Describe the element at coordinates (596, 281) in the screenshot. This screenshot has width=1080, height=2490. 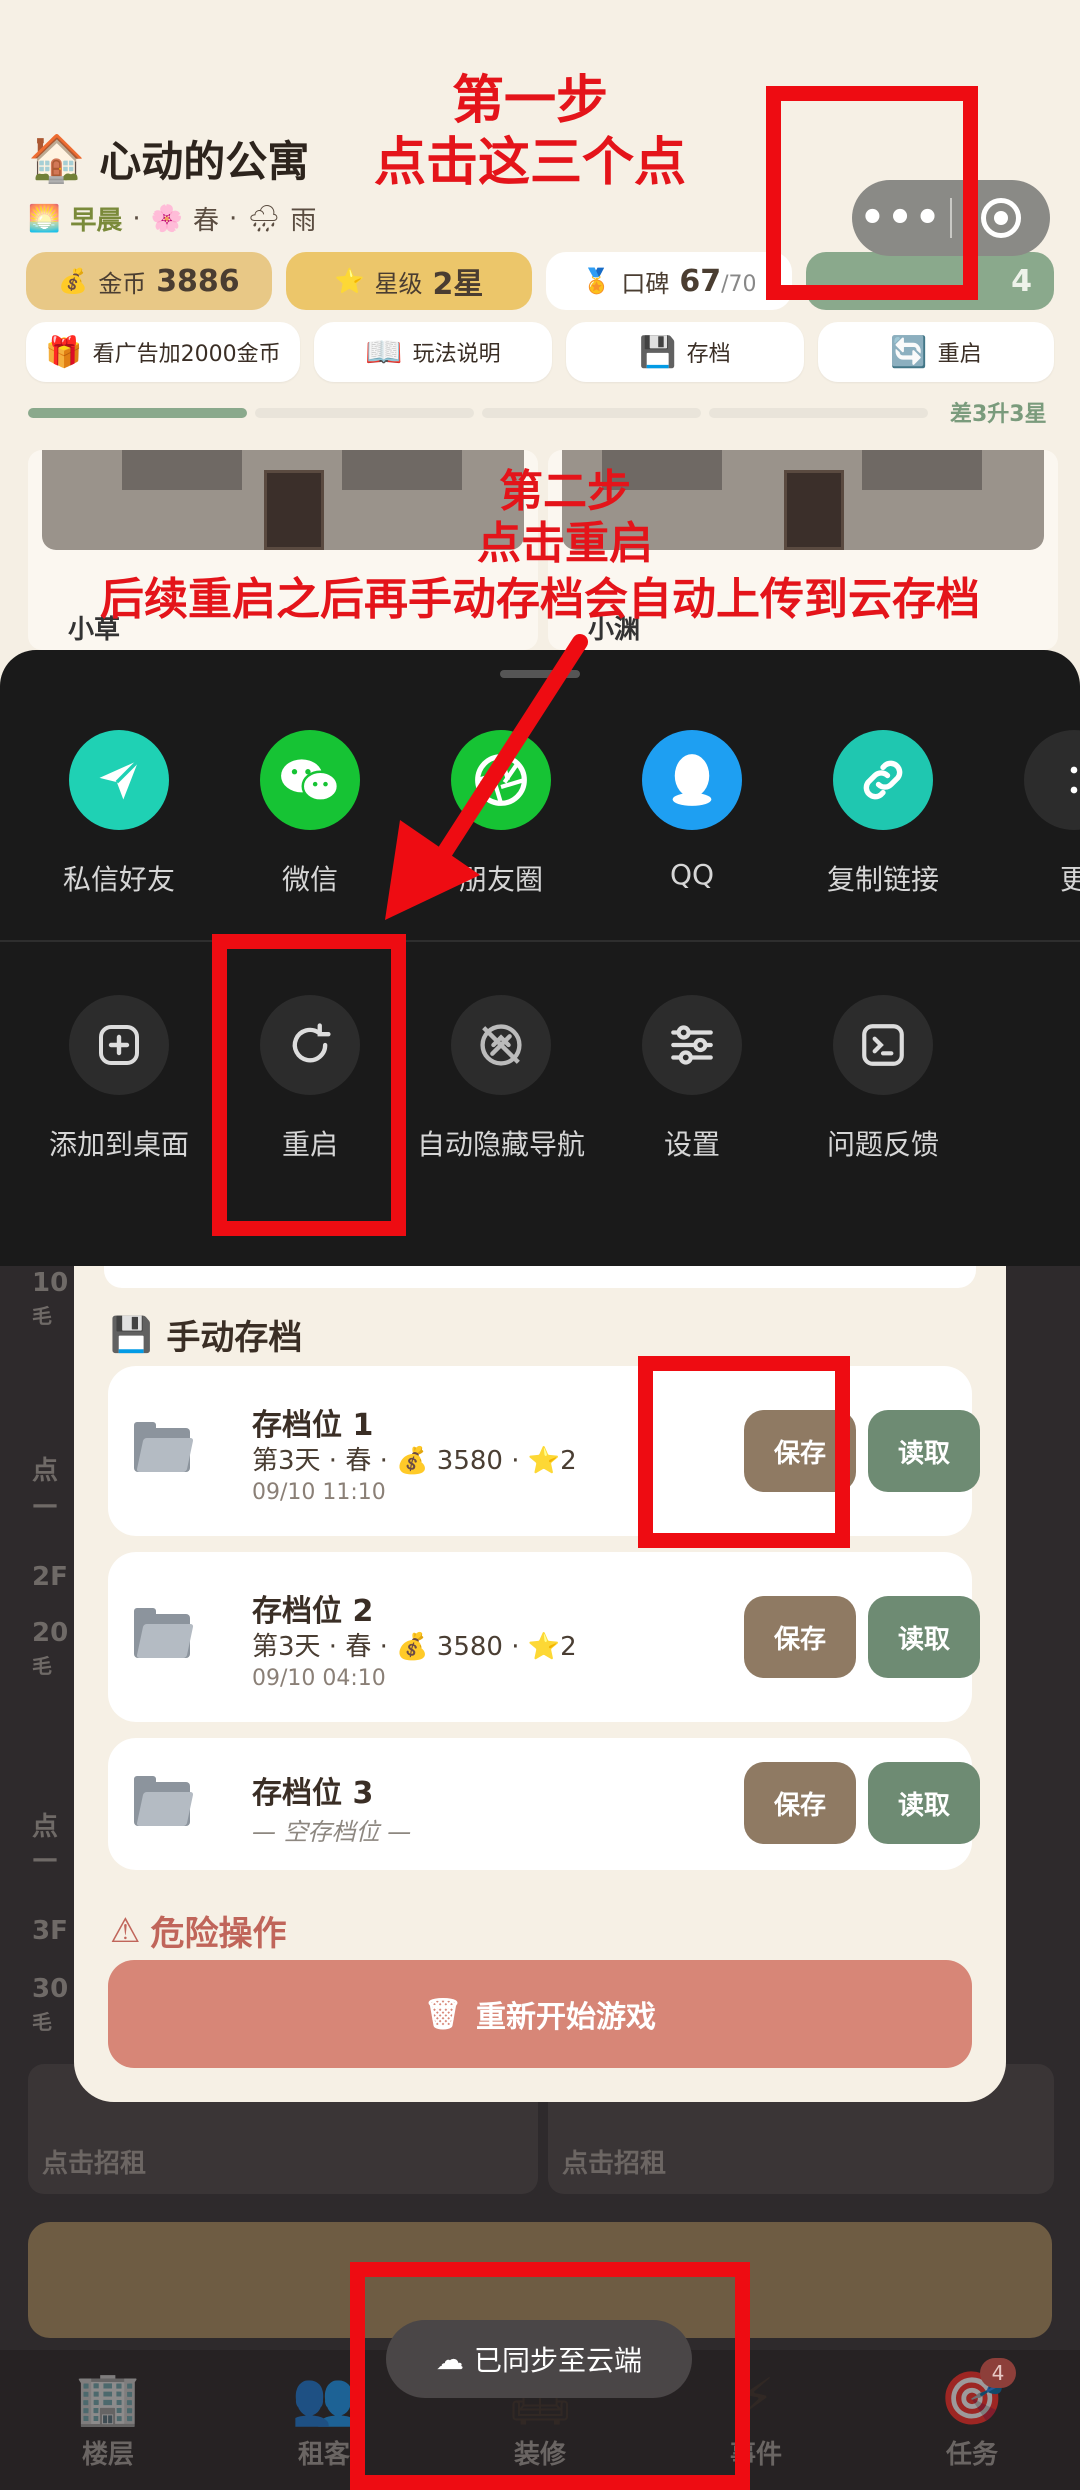
I see `medal-icon: 🏅` at that location.